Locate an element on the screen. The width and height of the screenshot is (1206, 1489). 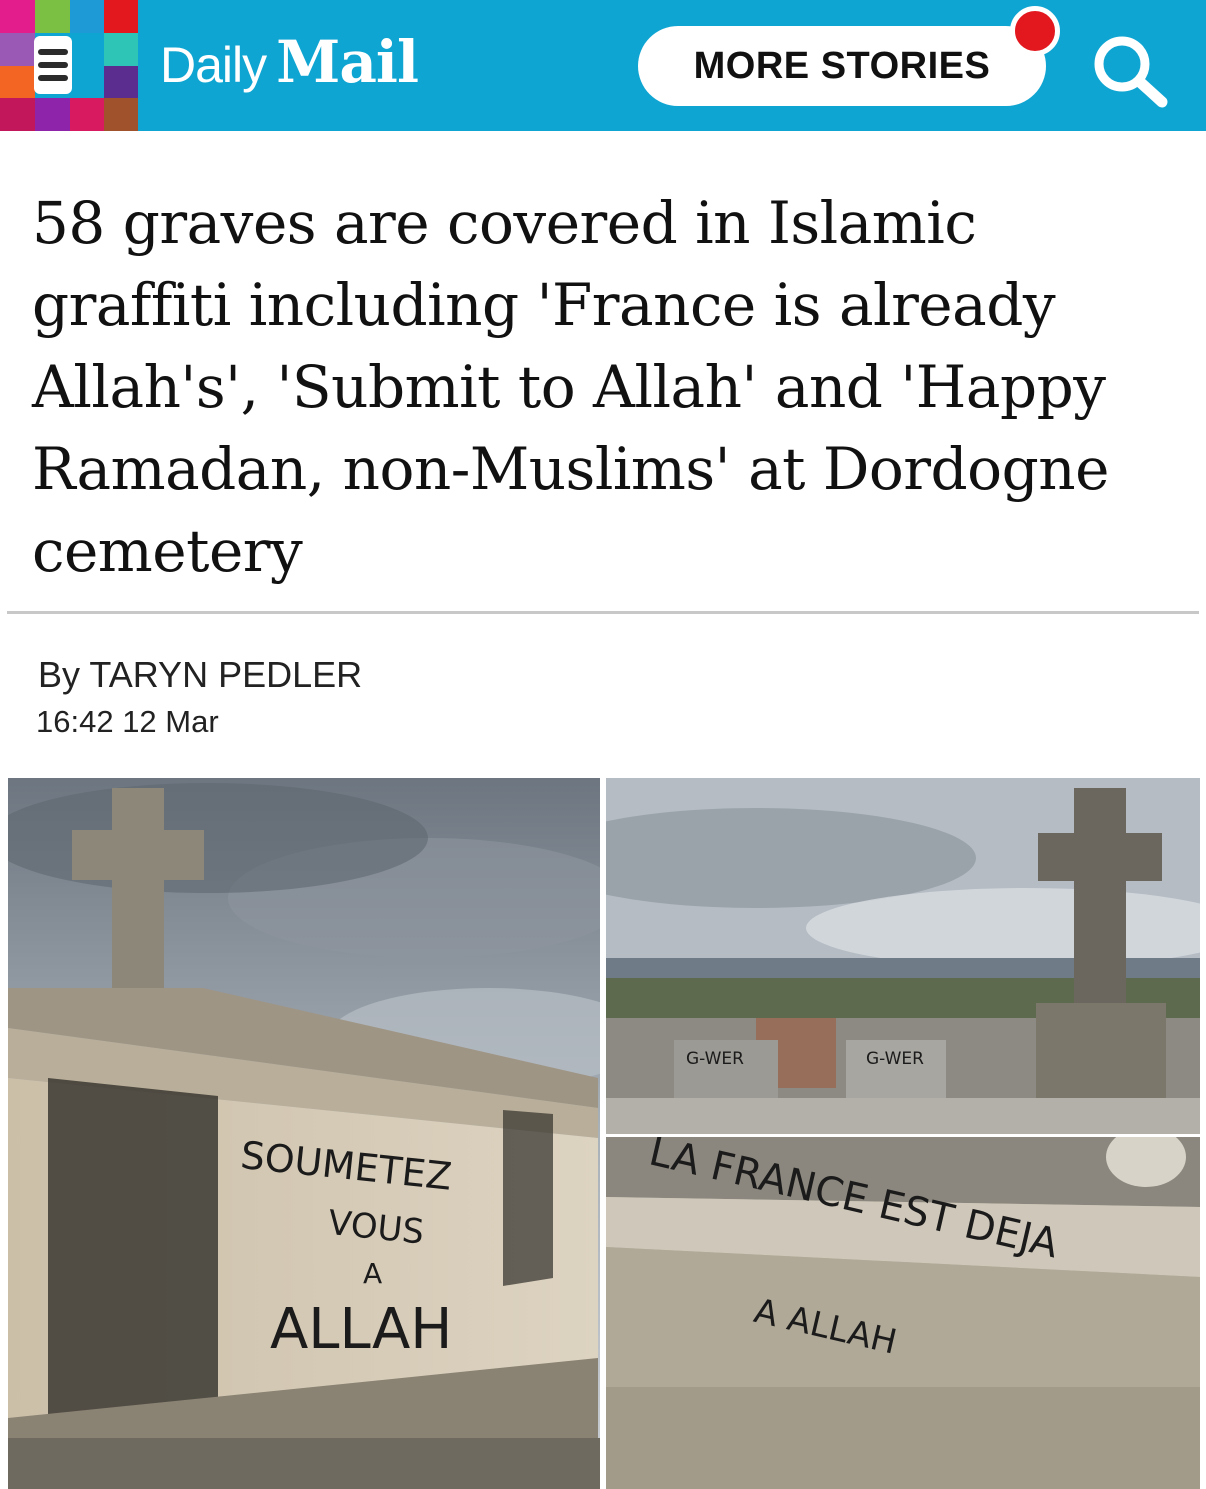
photo-cemetery-crosses: G-WER G-WER is located at coordinates (903, 956).